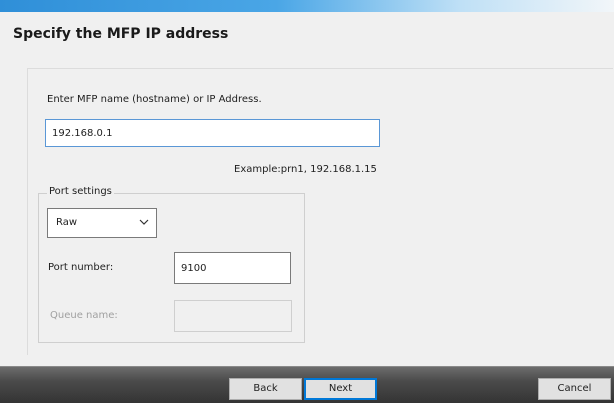  What do you see at coordinates (84, 315) in the screenshot?
I see `queue-name-label: Queue name:` at bounding box center [84, 315].